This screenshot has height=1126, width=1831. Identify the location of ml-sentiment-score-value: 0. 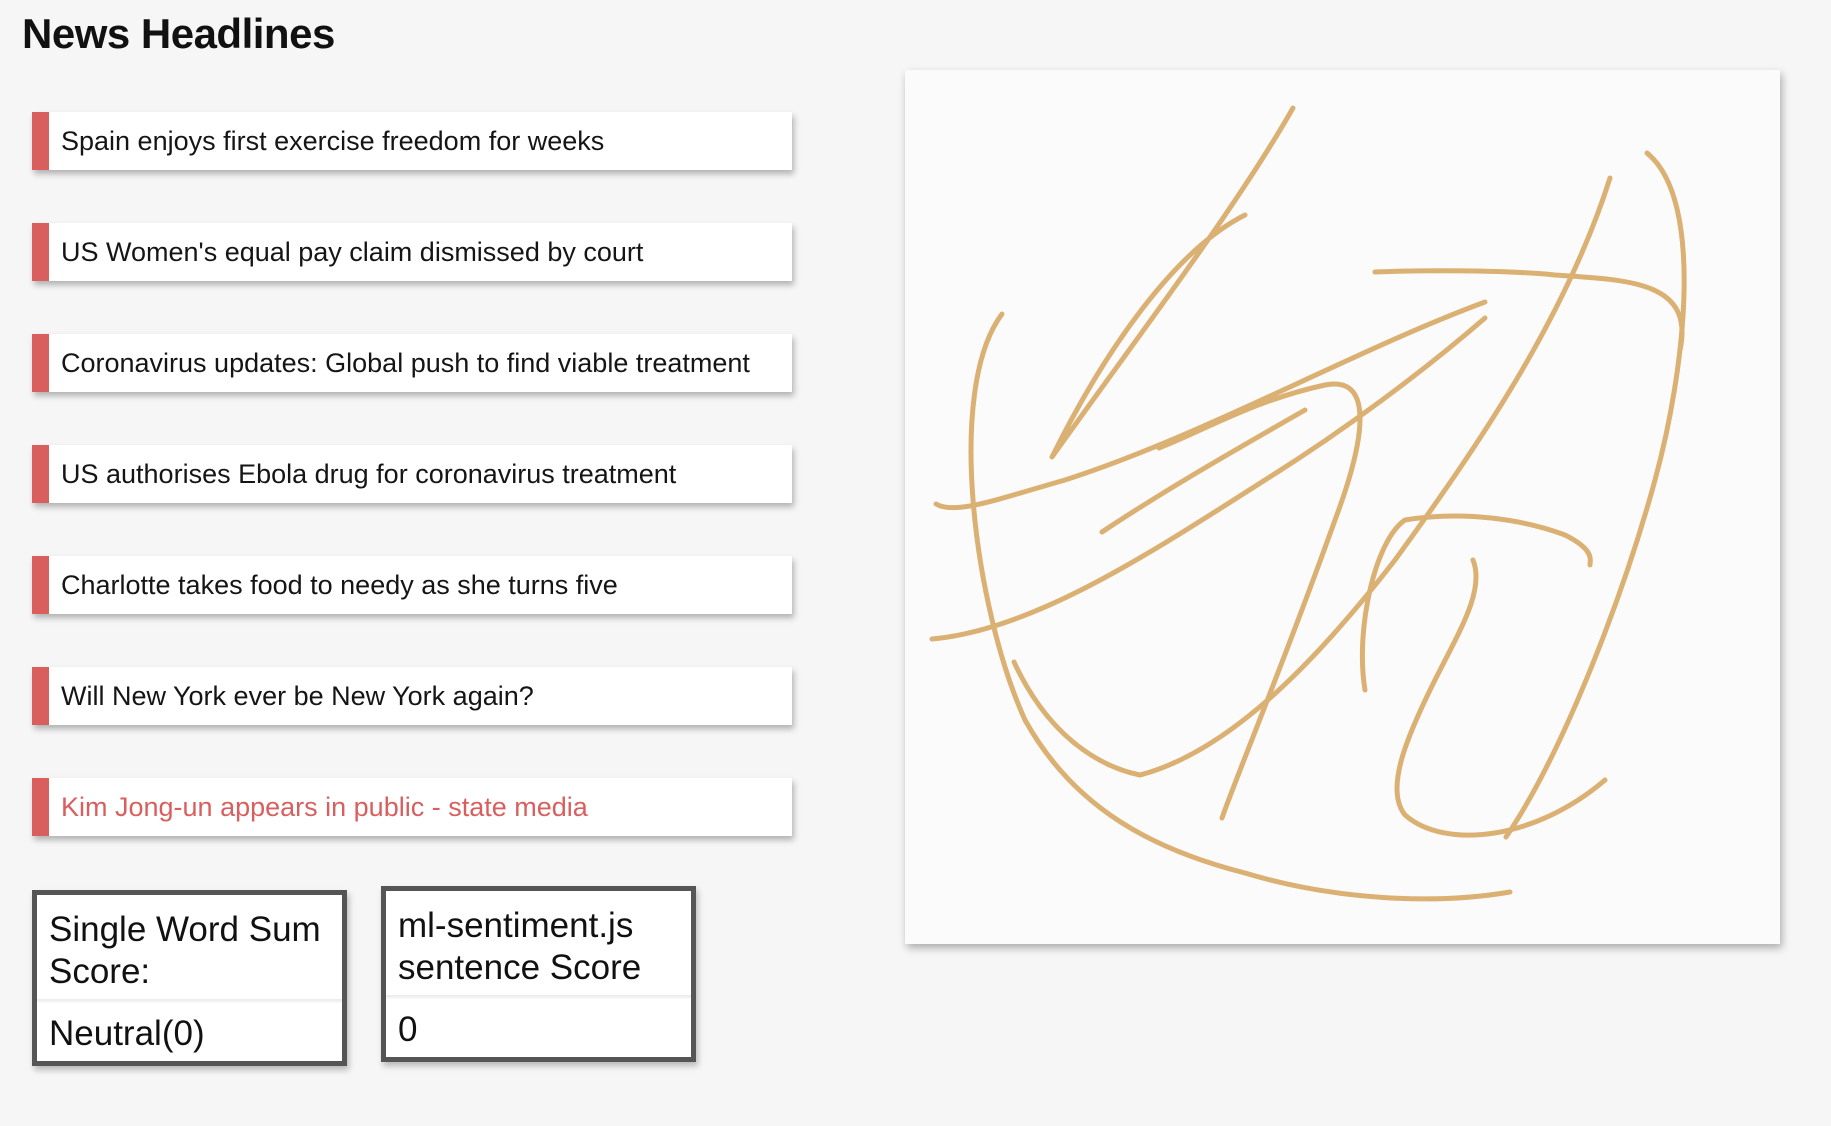
(408, 1029).